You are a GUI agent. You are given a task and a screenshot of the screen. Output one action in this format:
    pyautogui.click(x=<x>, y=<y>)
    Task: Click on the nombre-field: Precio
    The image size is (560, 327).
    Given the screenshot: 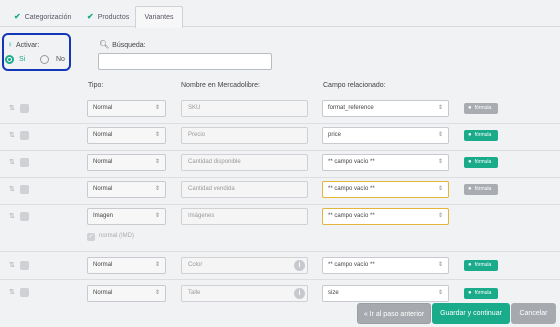 What is the action you would take?
    pyautogui.click(x=244, y=135)
    